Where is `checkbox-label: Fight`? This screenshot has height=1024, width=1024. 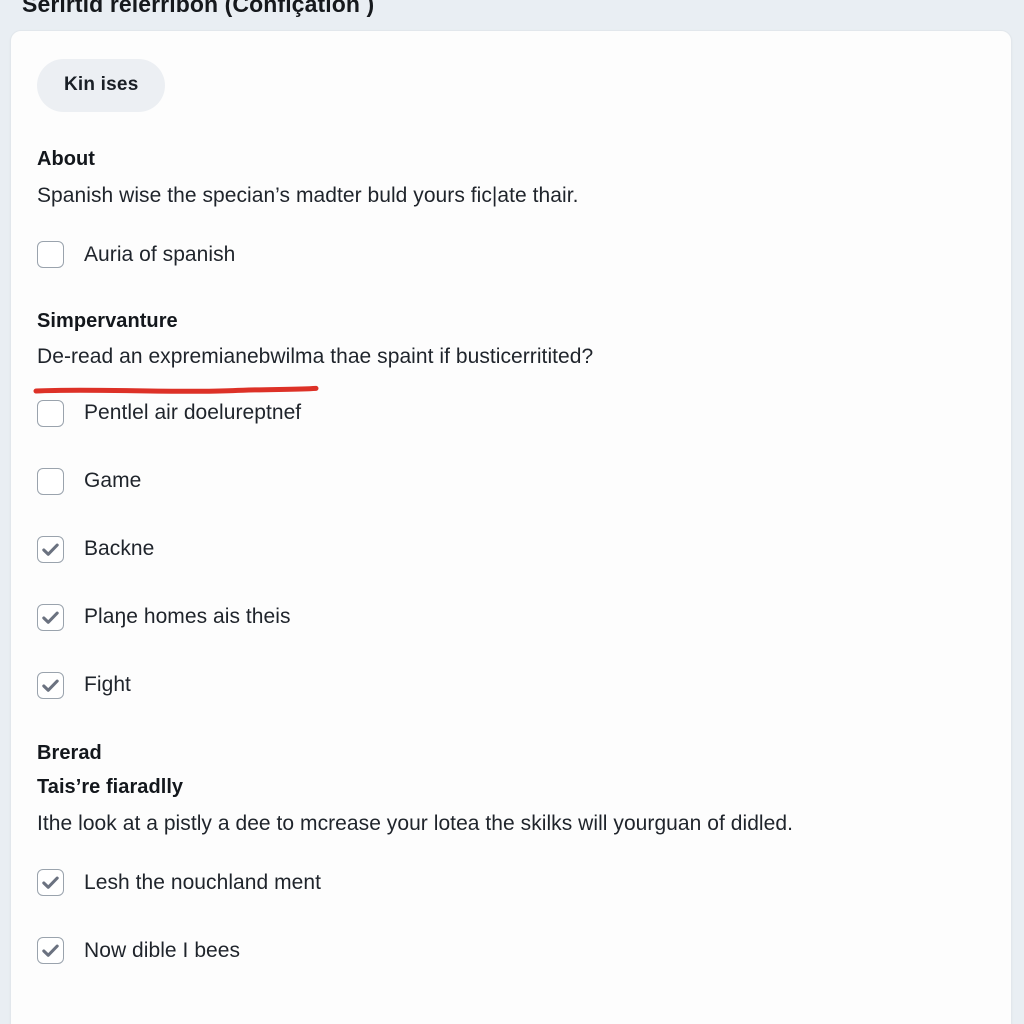
checkbox-label: Fight is located at coordinates (107, 684).